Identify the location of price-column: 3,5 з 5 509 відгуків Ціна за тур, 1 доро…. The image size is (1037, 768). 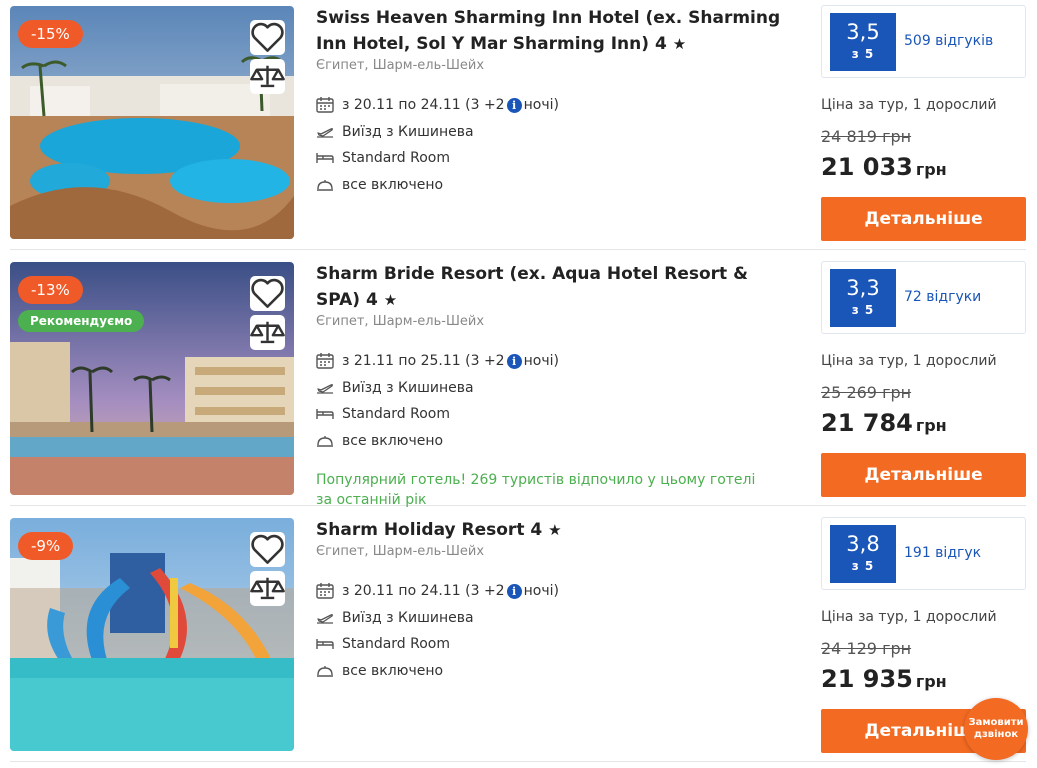
(923, 123).